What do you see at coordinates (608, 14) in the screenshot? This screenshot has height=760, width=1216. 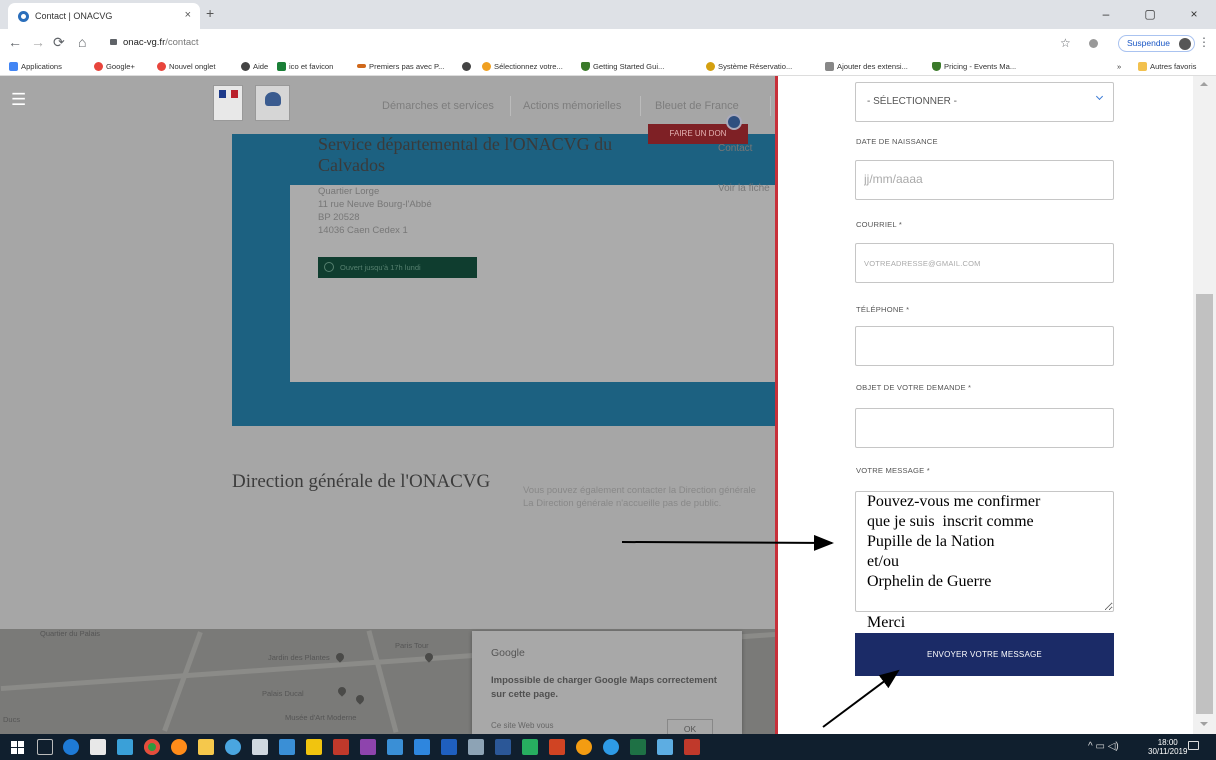 I see `tab-bar: Contact | ONACVG × + – ▢ ×` at bounding box center [608, 14].